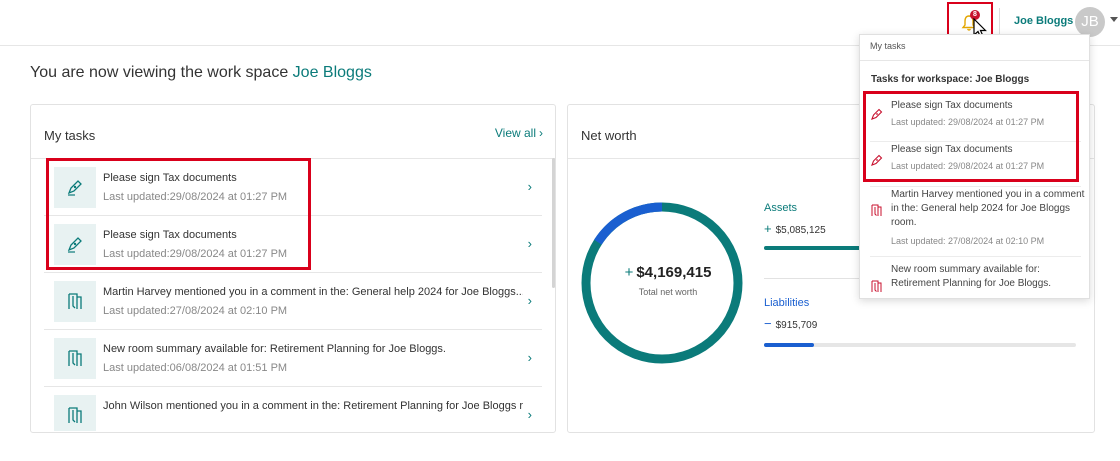 The image size is (1120, 461). I want to click on net-worth-title: Net worth, so click(609, 135).